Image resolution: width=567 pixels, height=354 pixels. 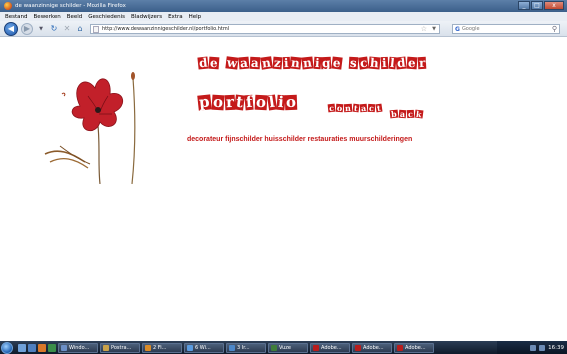 What do you see at coordinates (47, 17) in the screenshot?
I see `menu-bewerken: Bewerken` at bounding box center [47, 17].